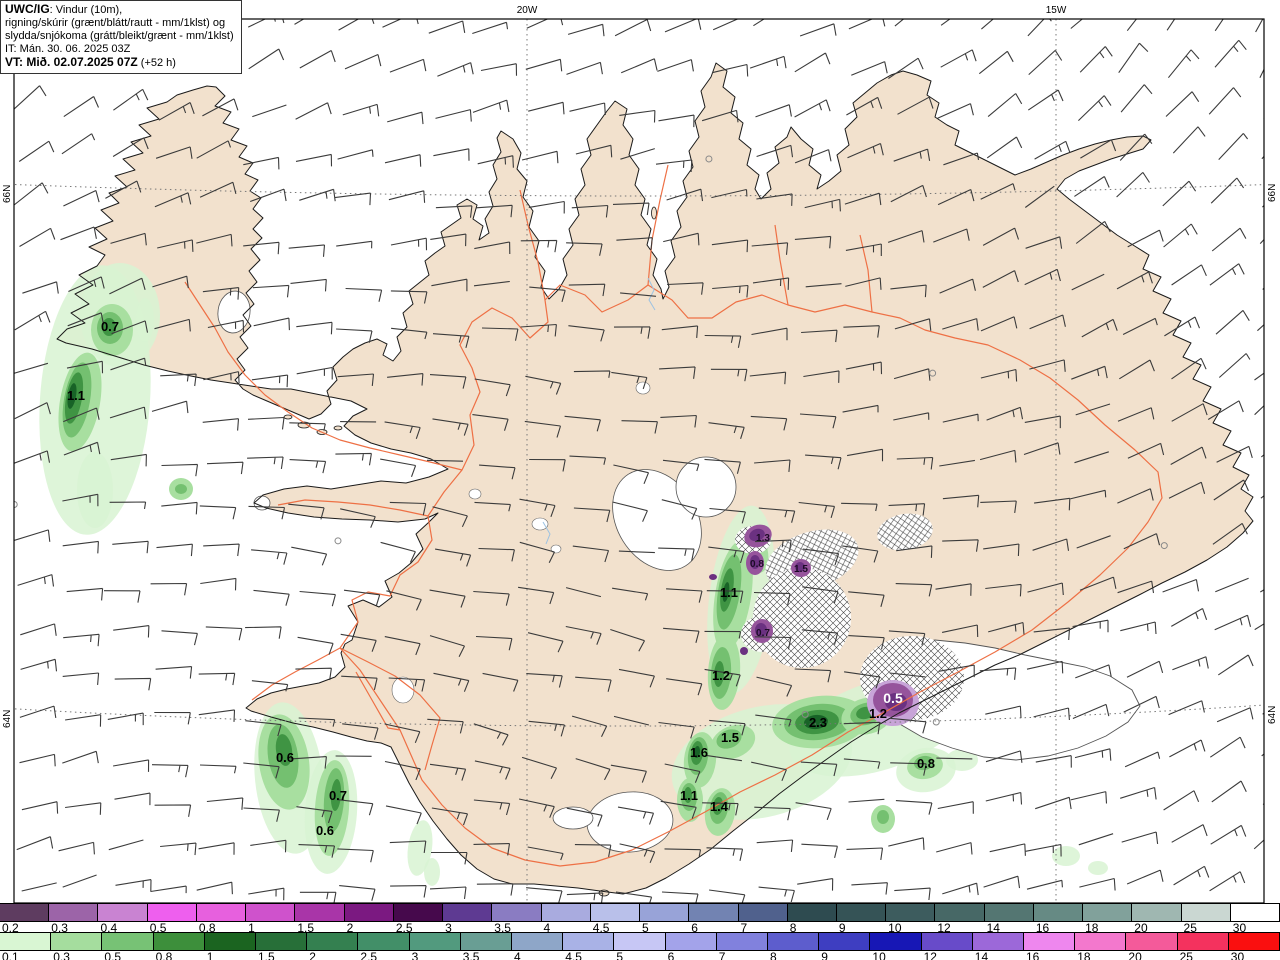  What do you see at coordinates (1186, 955) in the screenshot?
I see `legend-tick-label: 25` at bounding box center [1186, 955].